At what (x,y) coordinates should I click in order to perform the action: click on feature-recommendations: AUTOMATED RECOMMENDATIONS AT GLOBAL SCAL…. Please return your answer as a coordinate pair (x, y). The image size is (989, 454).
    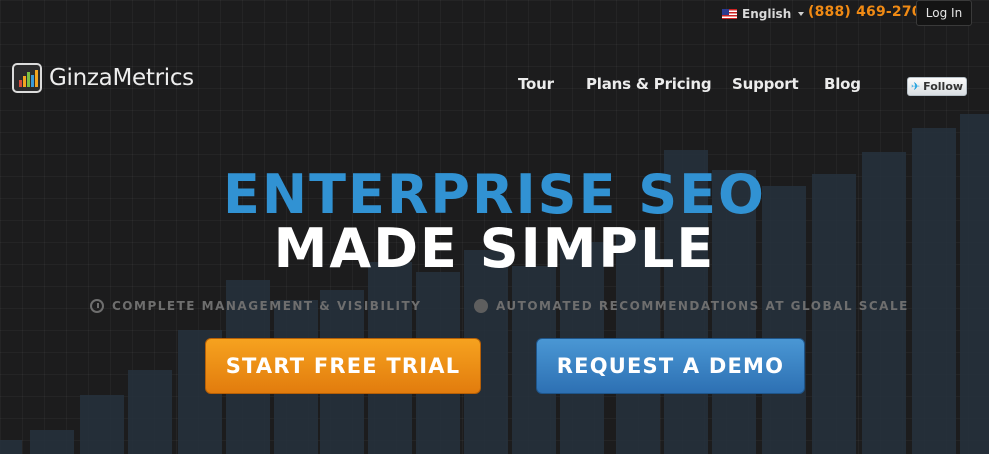
    Looking at the image, I should click on (691, 306).